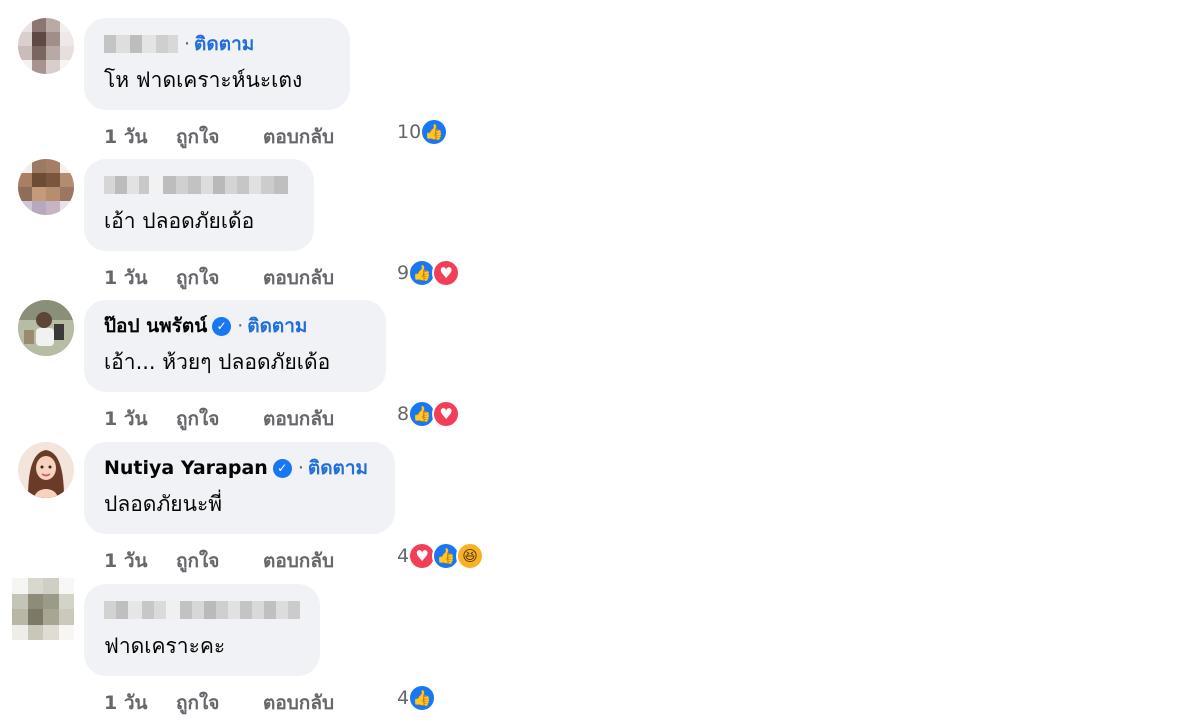  What do you see at coordinates (203, 80) in the screenshot?
I see `comment-text: โห ฟาดเคราะห์นะเตง` at bounding box center [203, 80].